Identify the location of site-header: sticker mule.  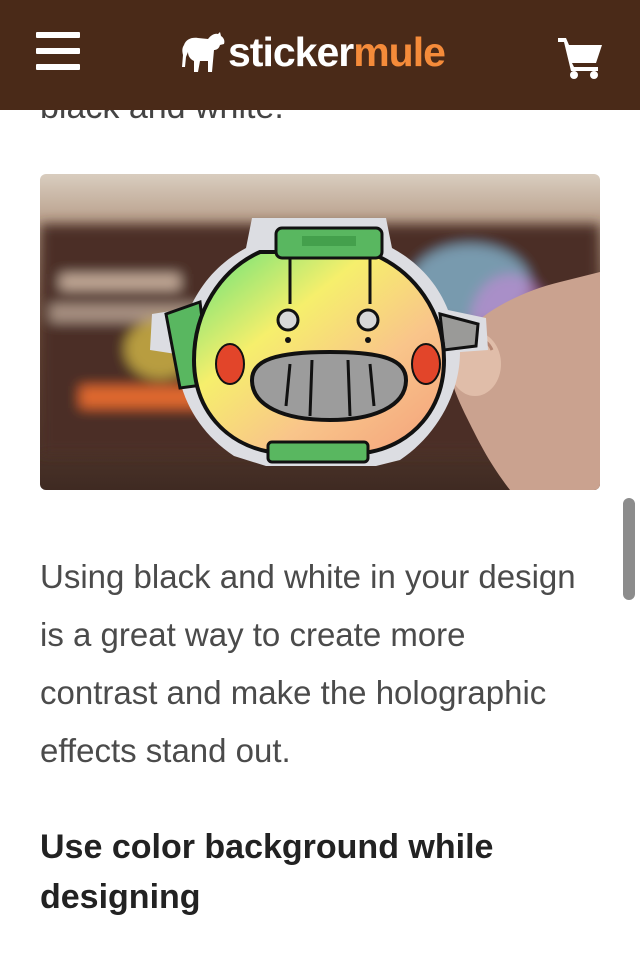
(320, 55).